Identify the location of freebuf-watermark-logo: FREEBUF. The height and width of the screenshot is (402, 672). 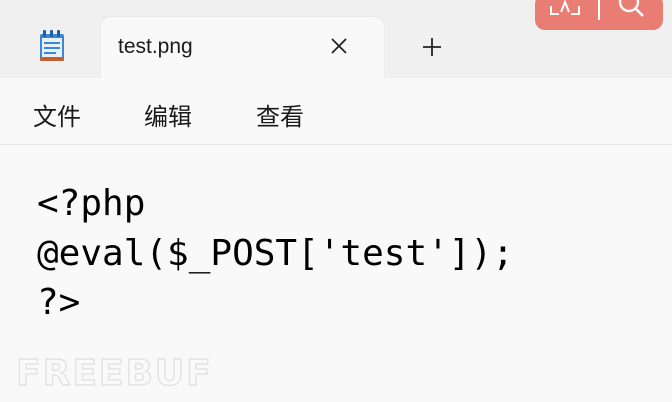
(114, 372).